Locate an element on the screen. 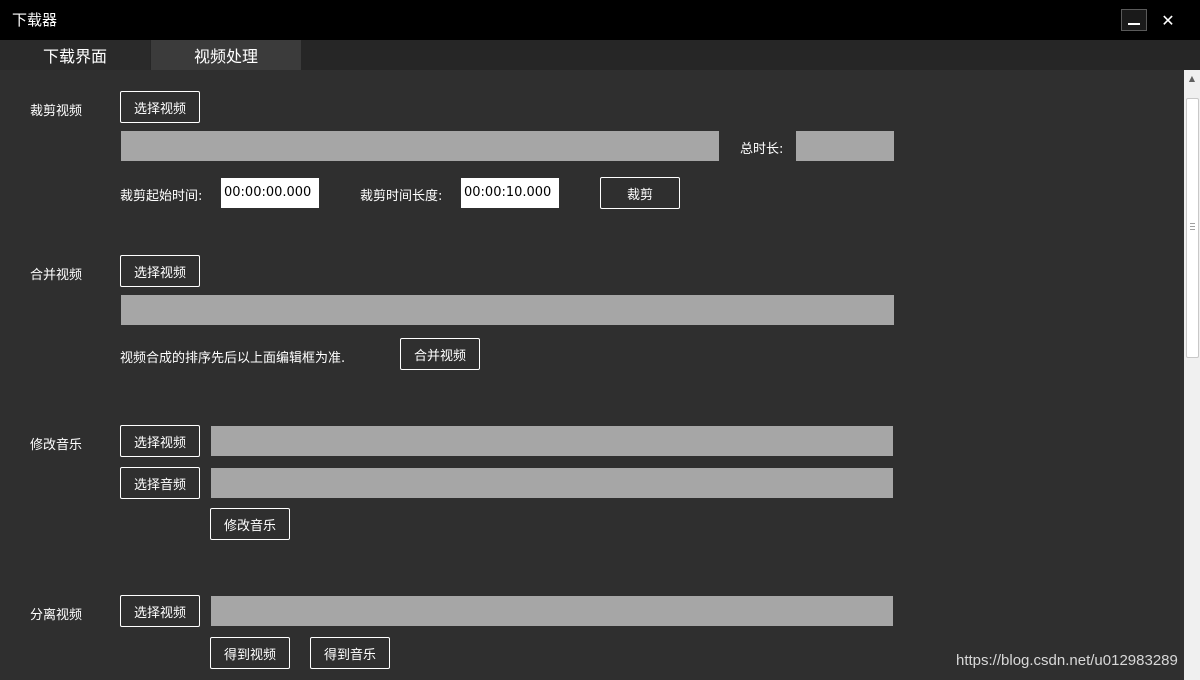 The height and width of the screenshot is (680, 1200). close-button: ✕ is located at coordinates (1168, 20).